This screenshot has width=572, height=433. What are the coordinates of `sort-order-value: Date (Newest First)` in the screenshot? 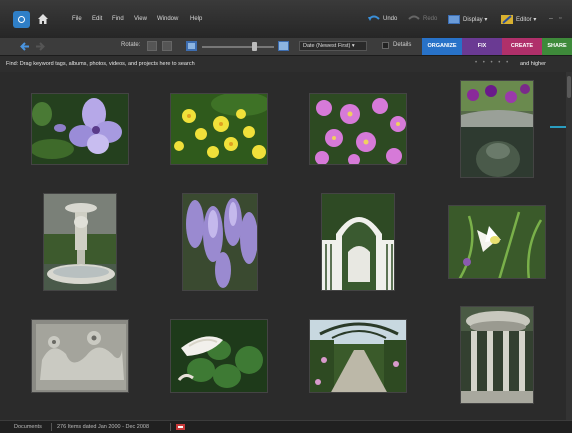 It's located at (327, 46).